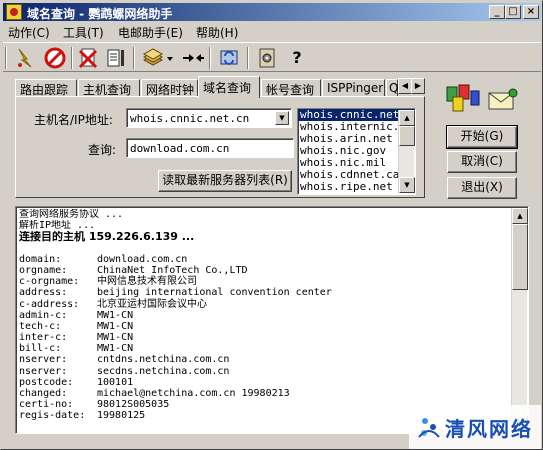  I want to click on menu-action: 动作(C), so click(29, 32).